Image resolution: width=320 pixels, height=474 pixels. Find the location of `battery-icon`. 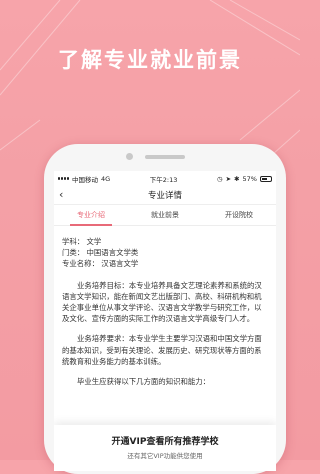

battery-icon is located at coordinates (265, 178).